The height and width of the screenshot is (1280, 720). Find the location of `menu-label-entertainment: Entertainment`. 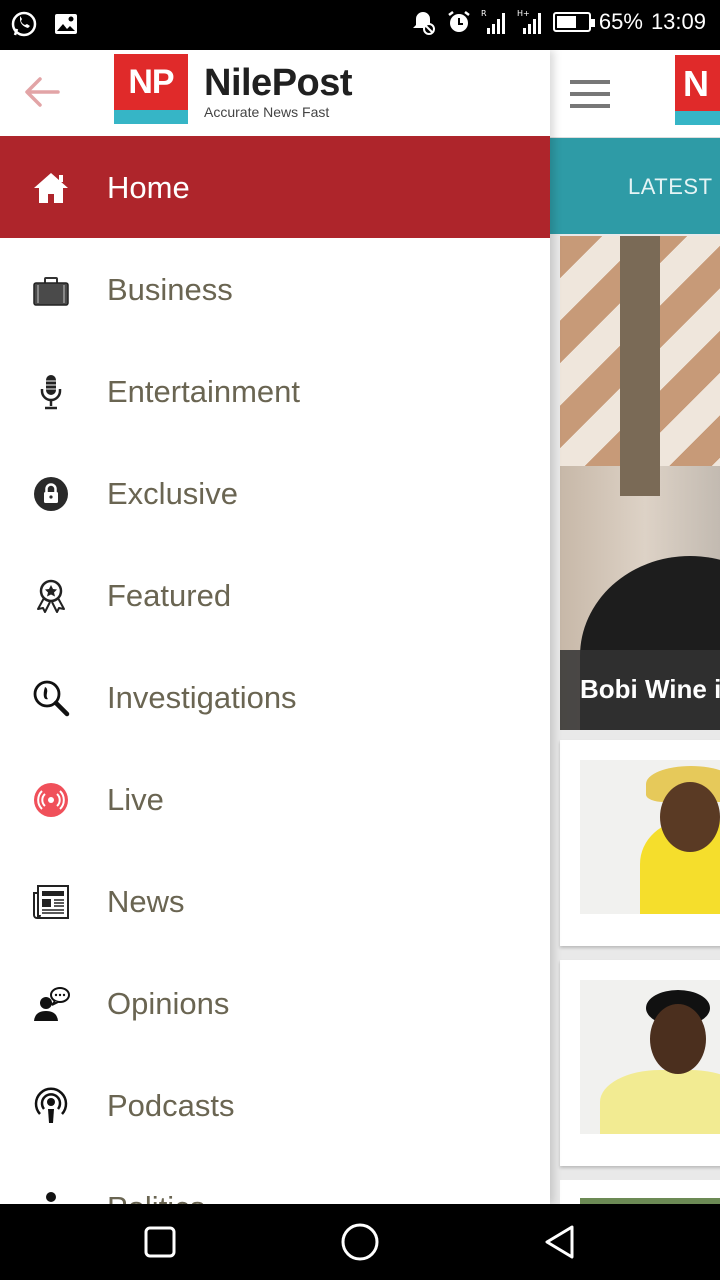

menu-label-entertainment: Entertainment is located at coordinates (203, 391).